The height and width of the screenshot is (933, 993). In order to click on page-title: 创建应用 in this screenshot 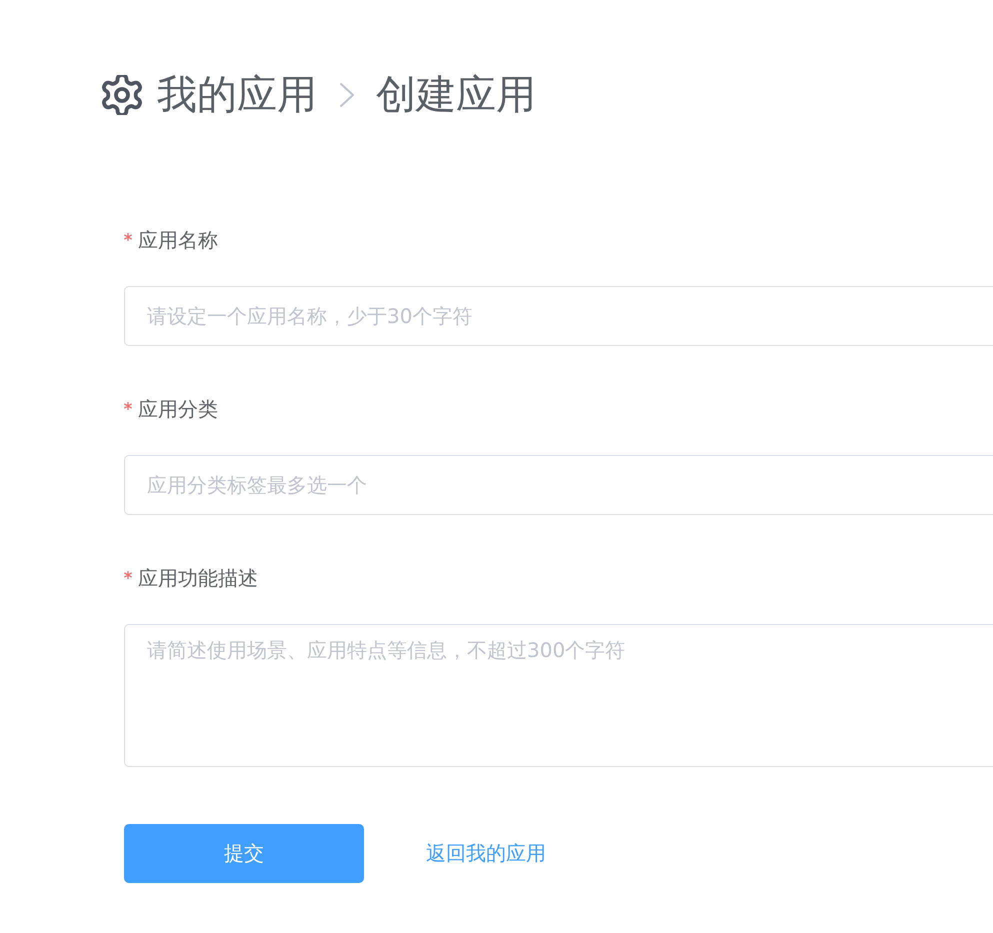, I will do `click(456, 95)`.